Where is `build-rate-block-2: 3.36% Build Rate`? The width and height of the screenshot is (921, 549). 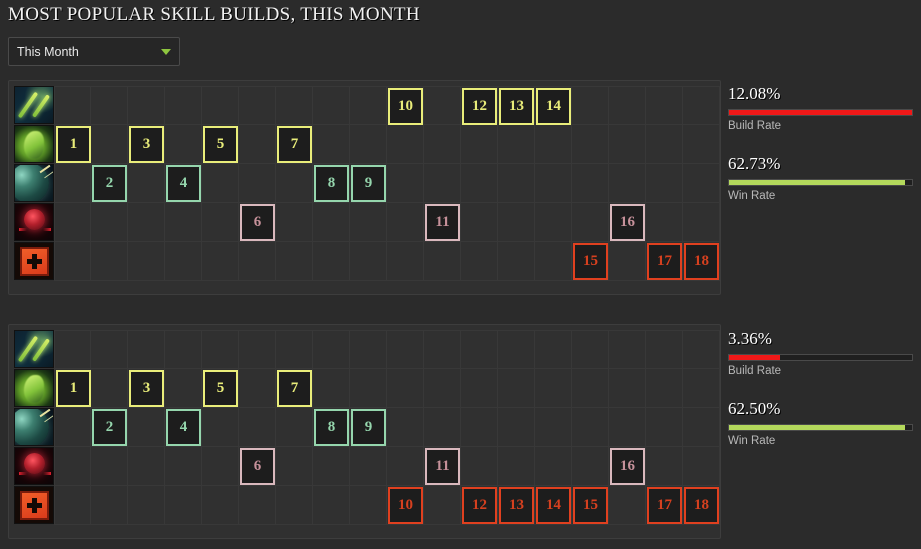
build-rate-block-2: 3.36% Build Rate is located at coordinates (820, 353).